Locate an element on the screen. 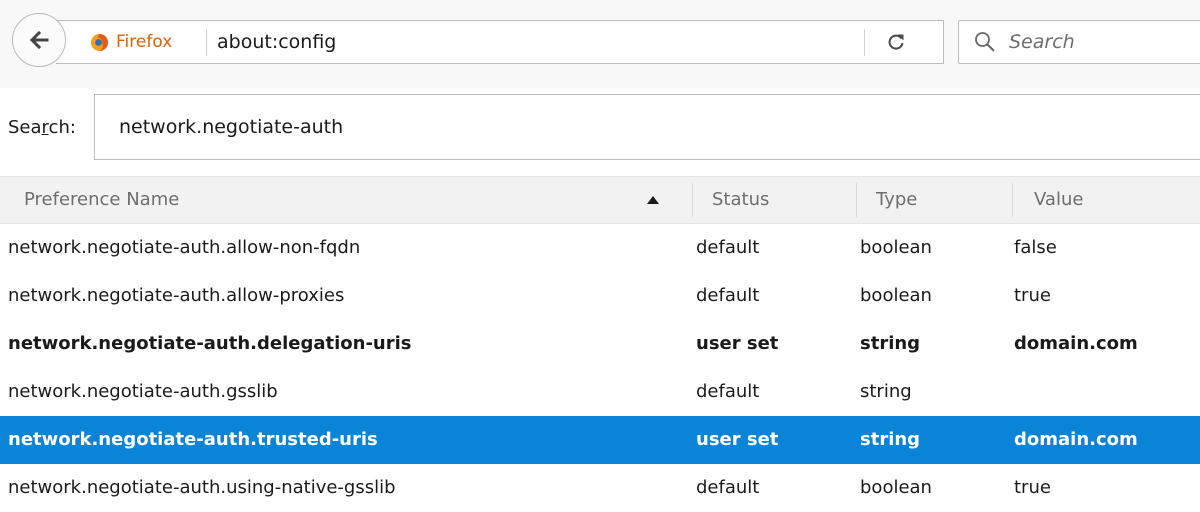  search-label-start: Sea is located at coordinates (25, 127).